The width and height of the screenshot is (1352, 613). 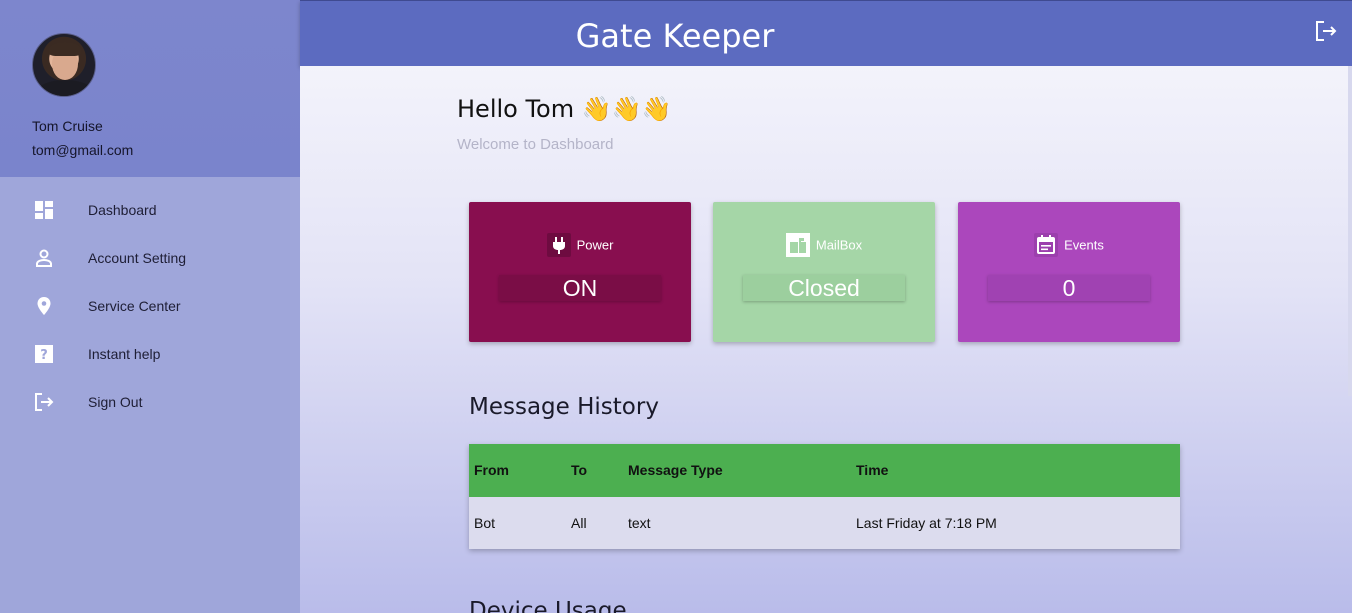 I want to click on user-name: Tom Cruise, so click(x=67, y=126).